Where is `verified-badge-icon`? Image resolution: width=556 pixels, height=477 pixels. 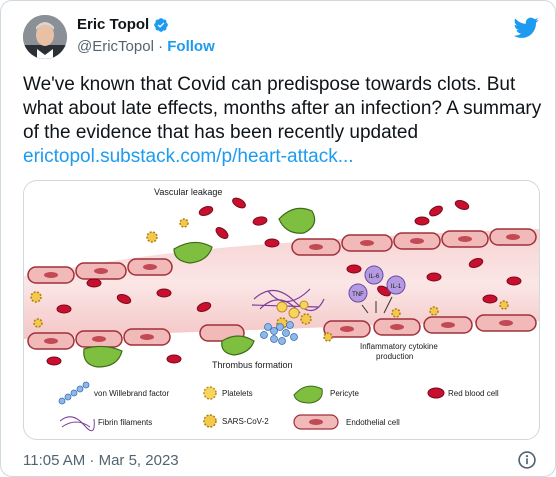 verified-badge-icon is located at coordinates (161, 24).